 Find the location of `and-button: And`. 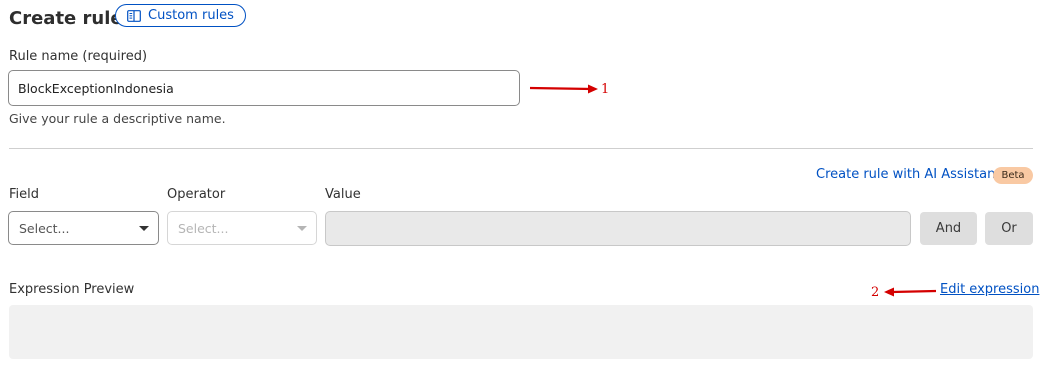

and-button: And is located at coordinates (948, 228).